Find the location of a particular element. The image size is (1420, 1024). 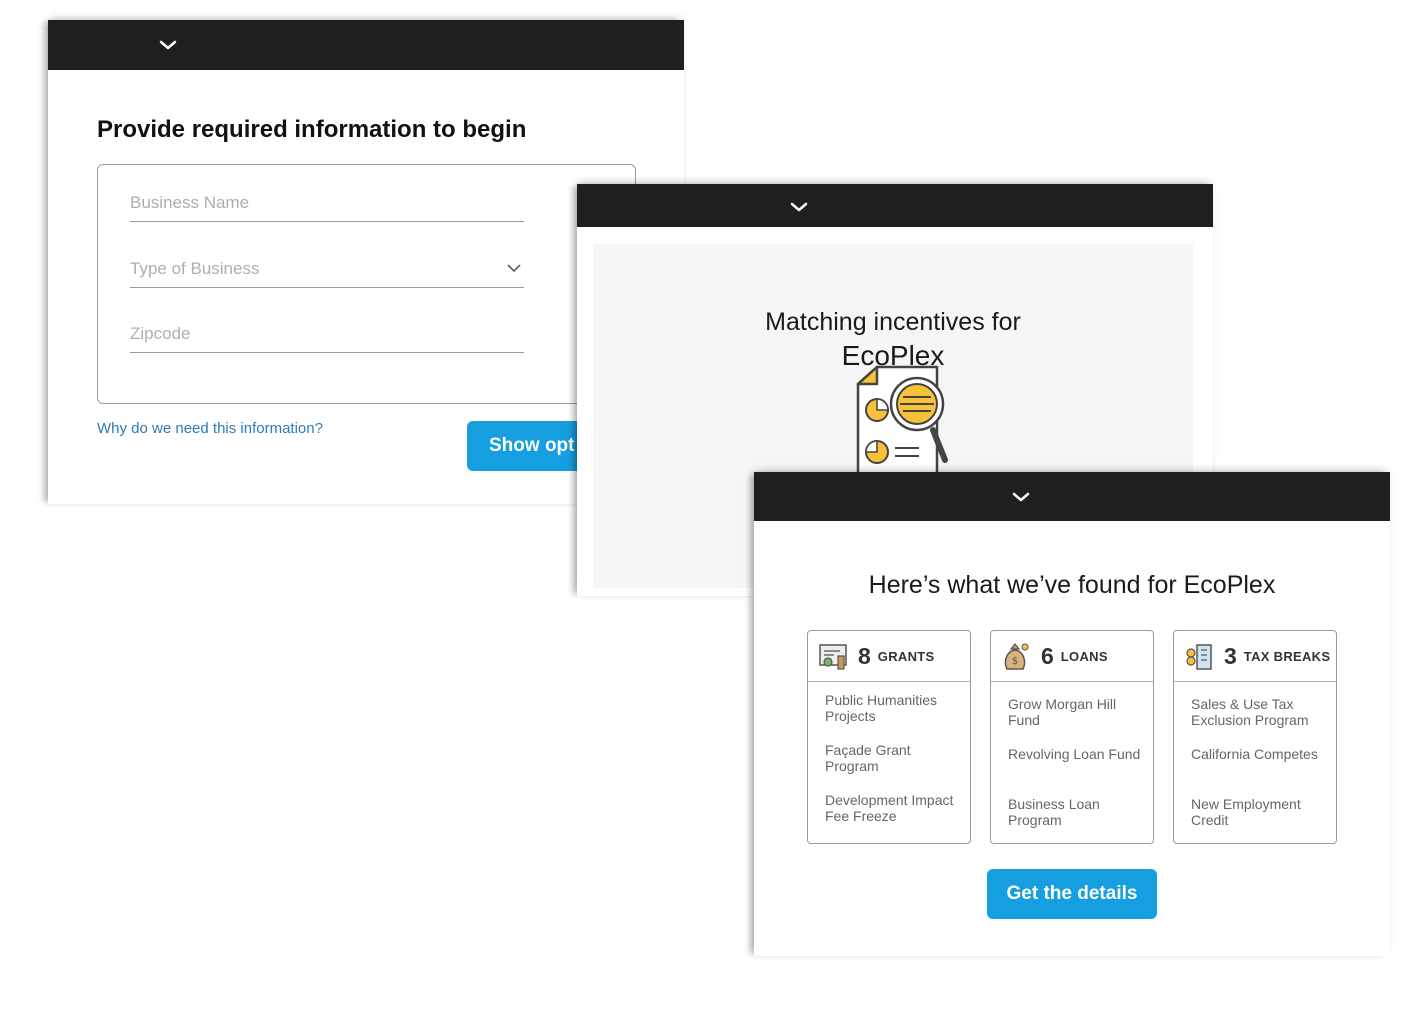

list-item: Sales & Use Tax Exclusion Program is located at coordinates (1250, 712).